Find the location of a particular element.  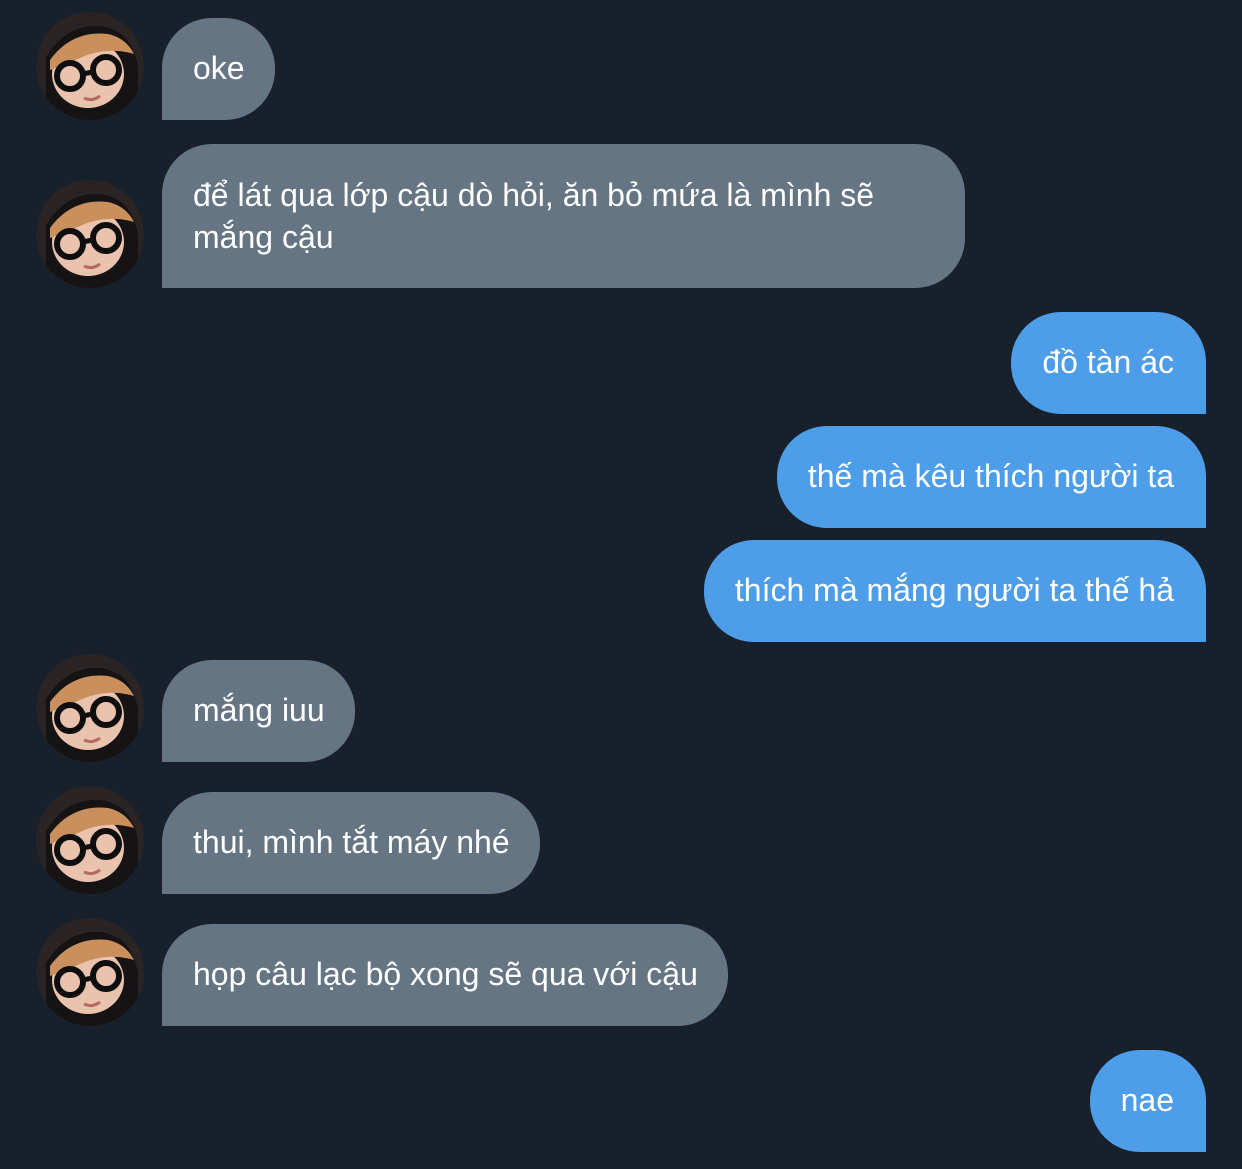

message-bubble-outgoing: đồ tàn ác is located at coordinates (1108, 363).